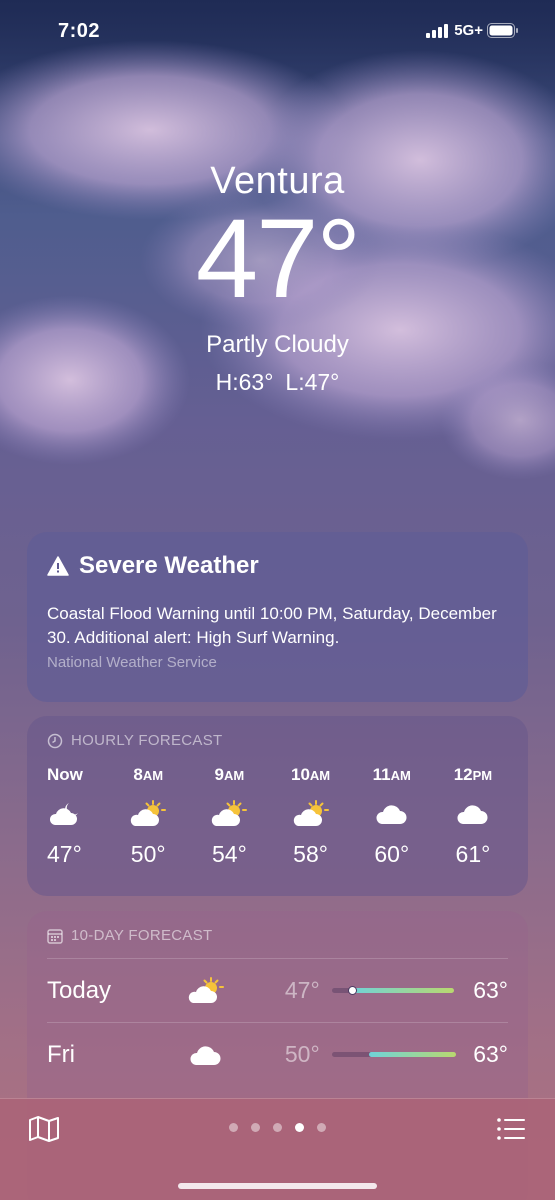  I want to click on alert-header: Severe Weather, so click(277, 566).